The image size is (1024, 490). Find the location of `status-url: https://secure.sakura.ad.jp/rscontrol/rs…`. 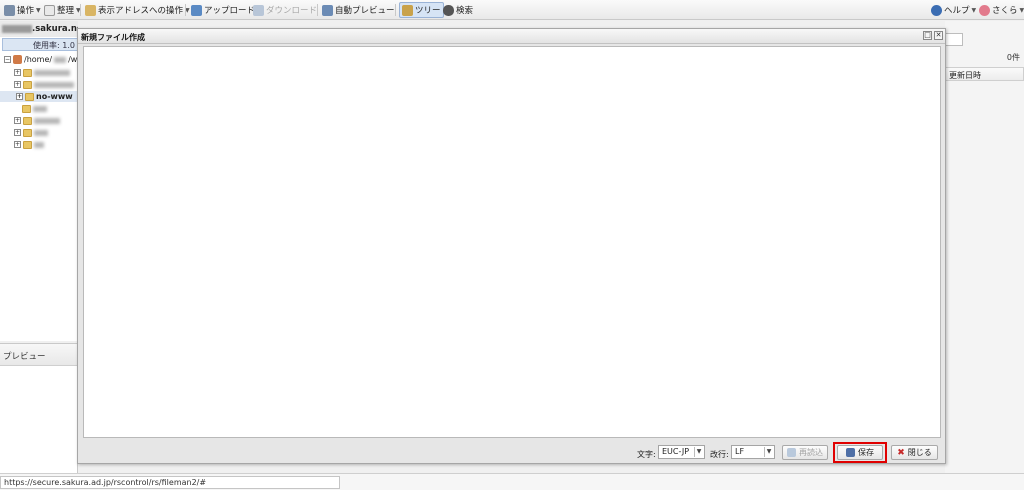

status-url: https://secure.sakura.ad.jp/rscontrol/rs… is located at coordinates (170, 482).